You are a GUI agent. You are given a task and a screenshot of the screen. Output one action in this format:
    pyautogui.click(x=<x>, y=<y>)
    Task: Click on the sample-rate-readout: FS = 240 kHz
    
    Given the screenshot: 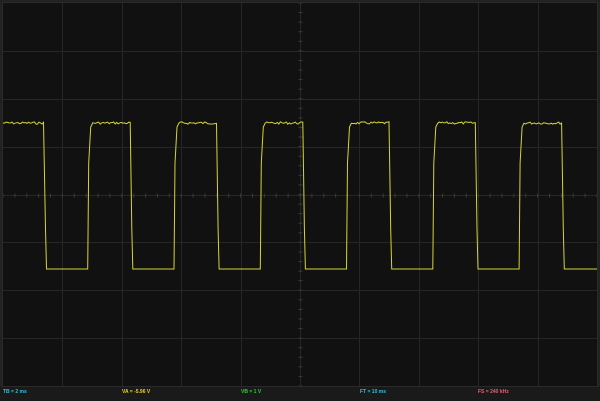 What is the action you would take?
    pyautogui.click(x=493, y=392)
    